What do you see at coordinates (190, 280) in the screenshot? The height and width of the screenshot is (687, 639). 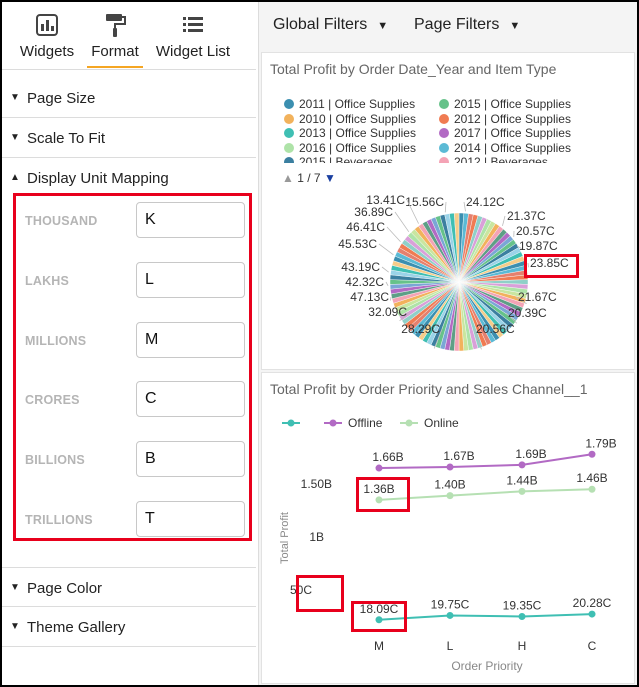 I see `lakhs-input` at bounding box center [190, 280].